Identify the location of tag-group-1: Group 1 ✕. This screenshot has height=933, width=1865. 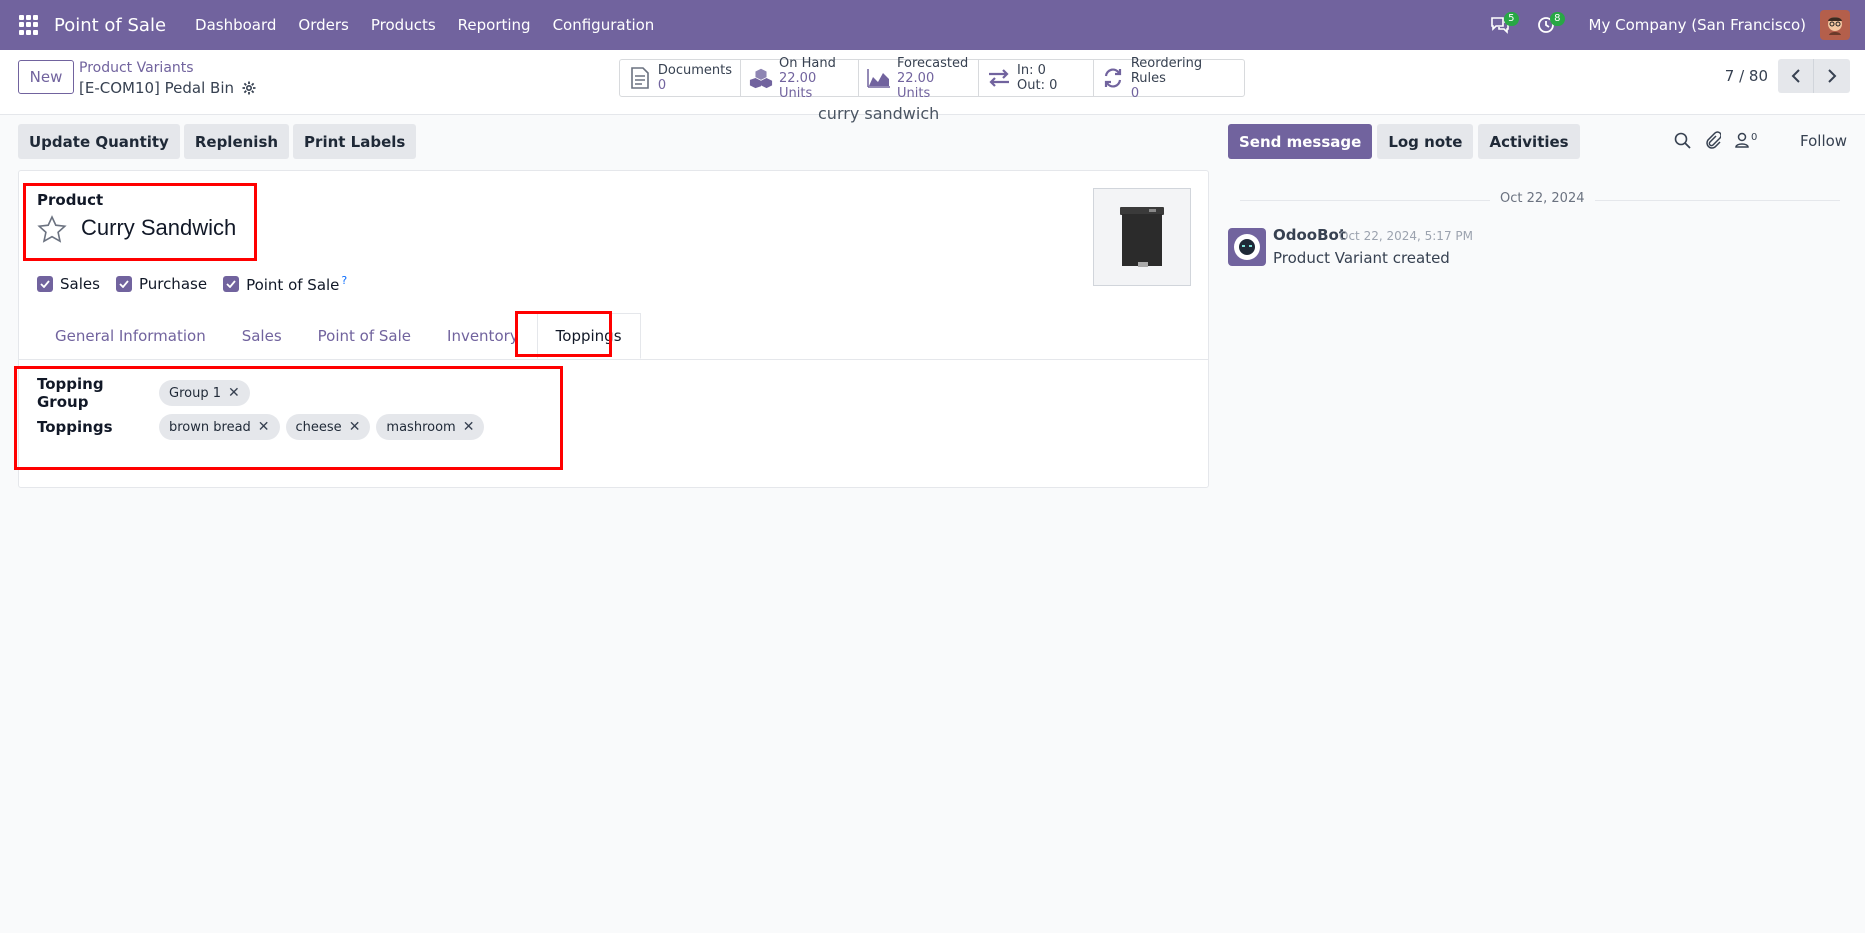
(204, 393).